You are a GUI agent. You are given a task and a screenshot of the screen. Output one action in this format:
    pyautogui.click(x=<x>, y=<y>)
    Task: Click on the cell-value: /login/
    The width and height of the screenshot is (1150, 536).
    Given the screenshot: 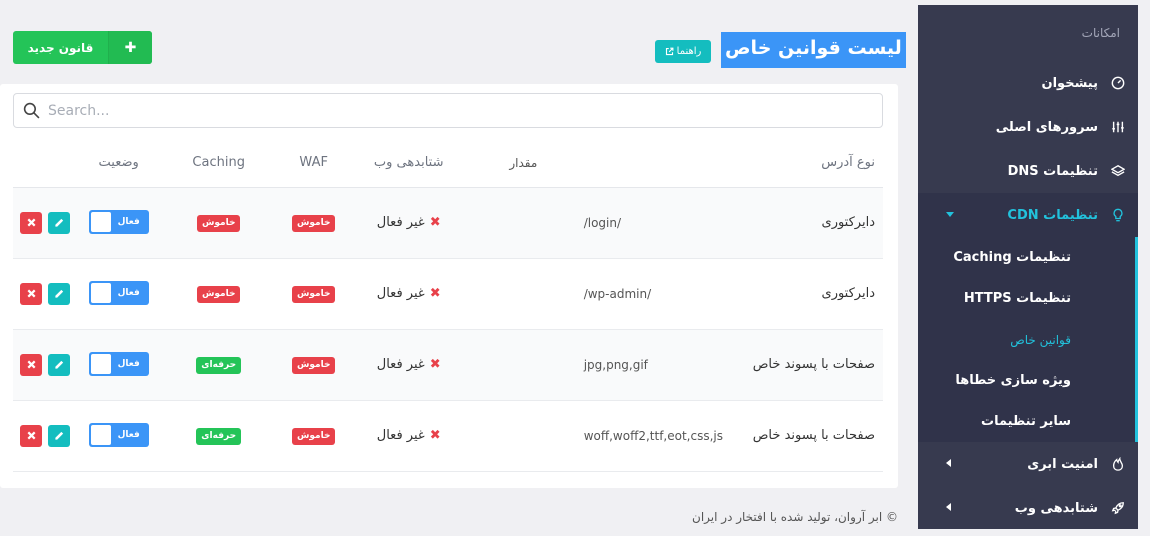 What is the action you would take?
    pyautogui.click(x=593, y=223)
    